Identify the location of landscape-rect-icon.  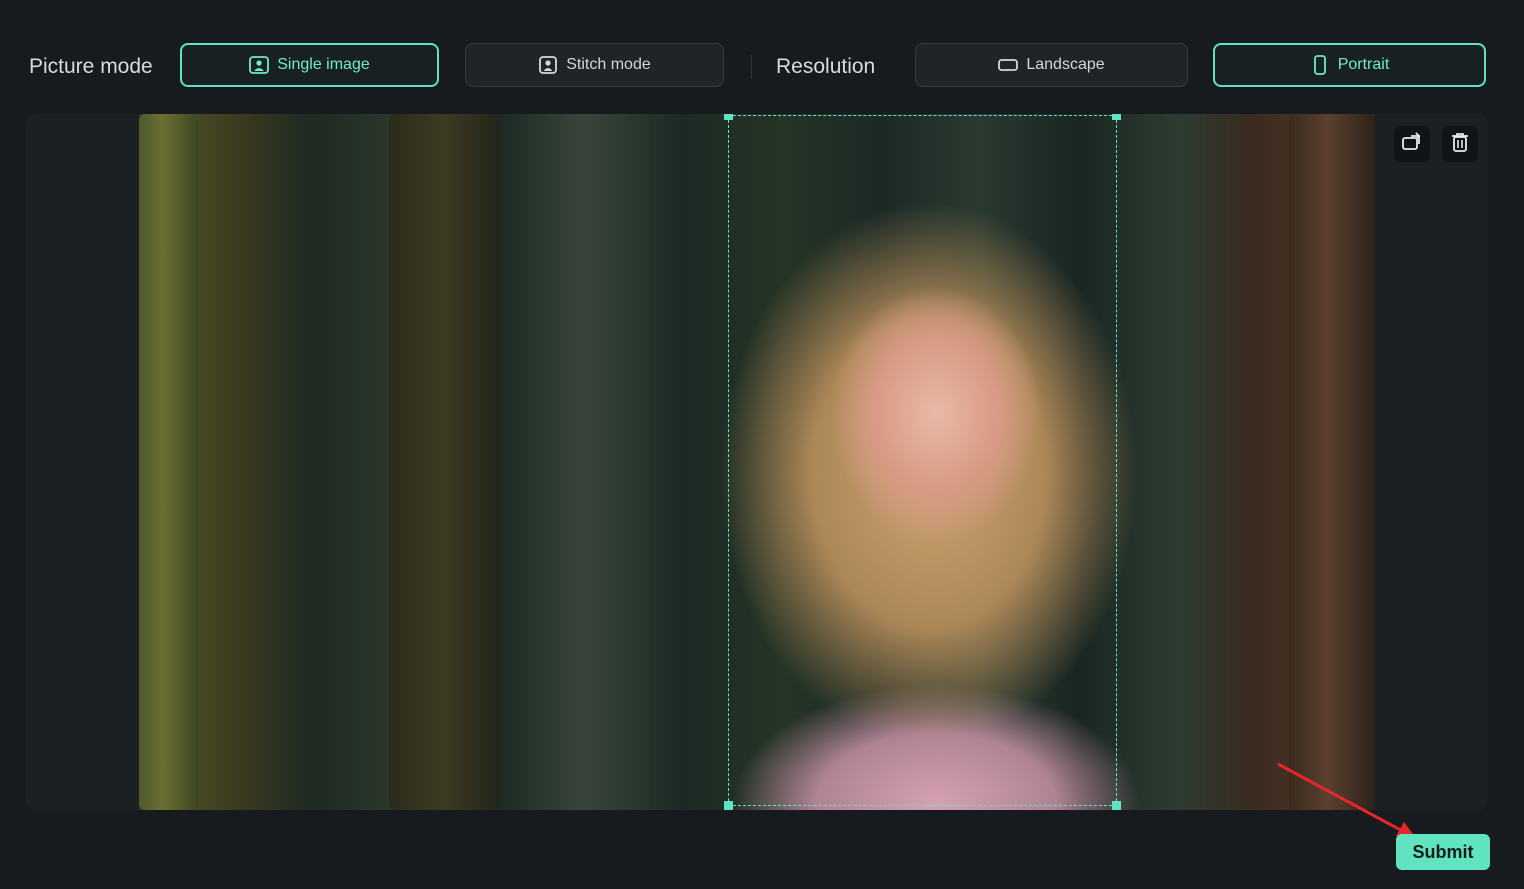
(1008, 65).